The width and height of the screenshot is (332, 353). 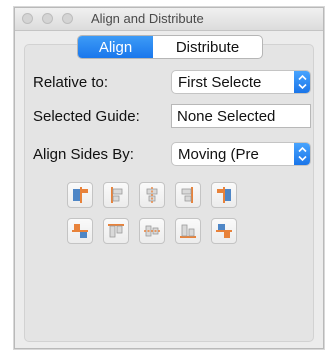 I want to click on align-horizontal-centers-icon, so click(x=152, y=195).